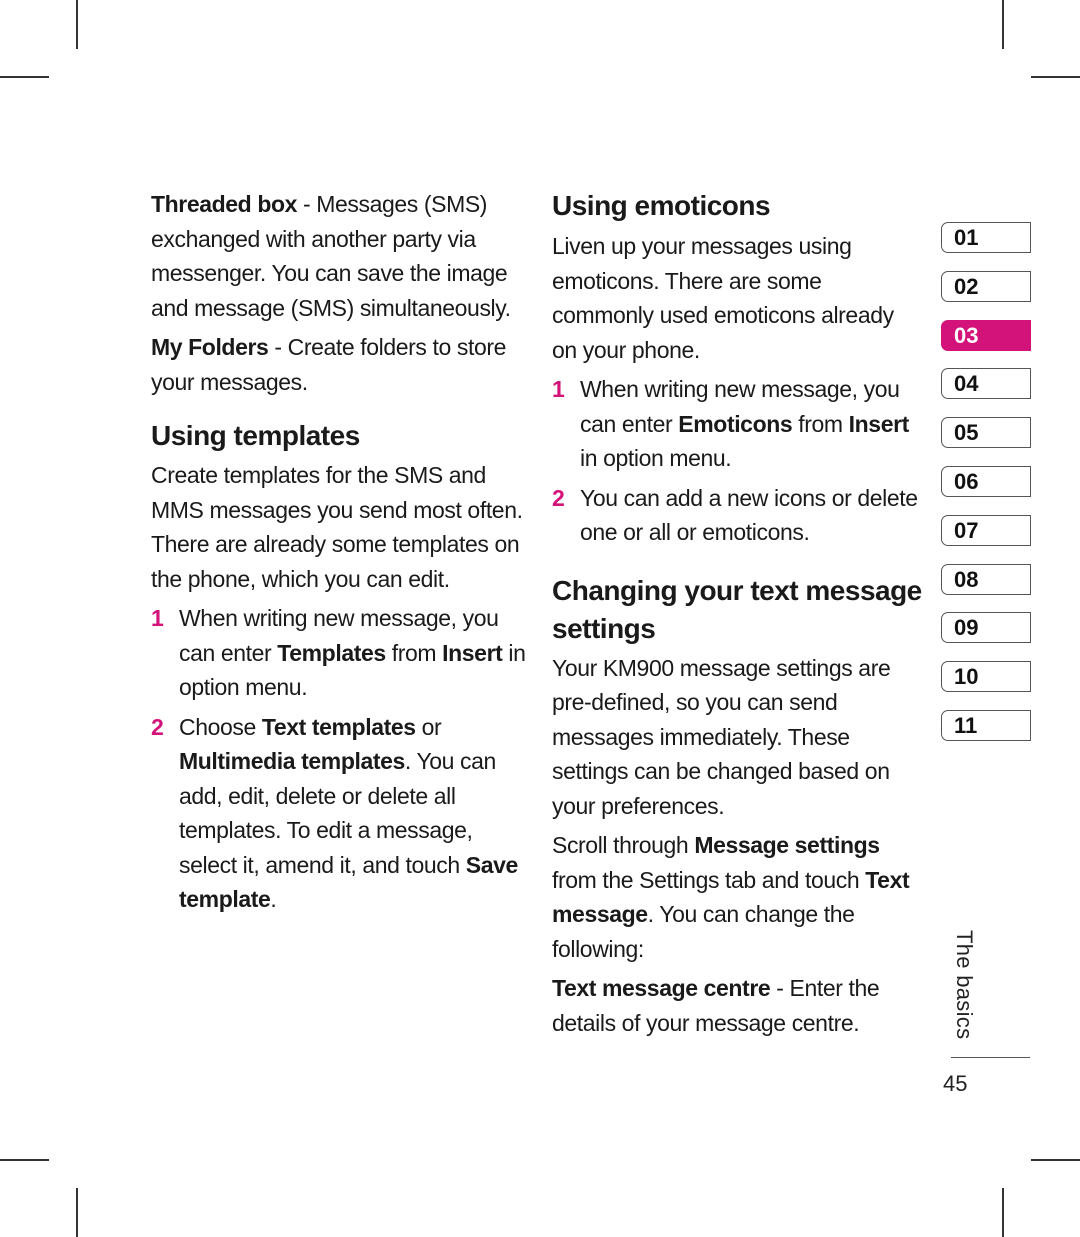 Image resolution: width=1080 pixels, height=1237 pixels. I want to click on using-templates-heading: Using templates, so click(255, 435).